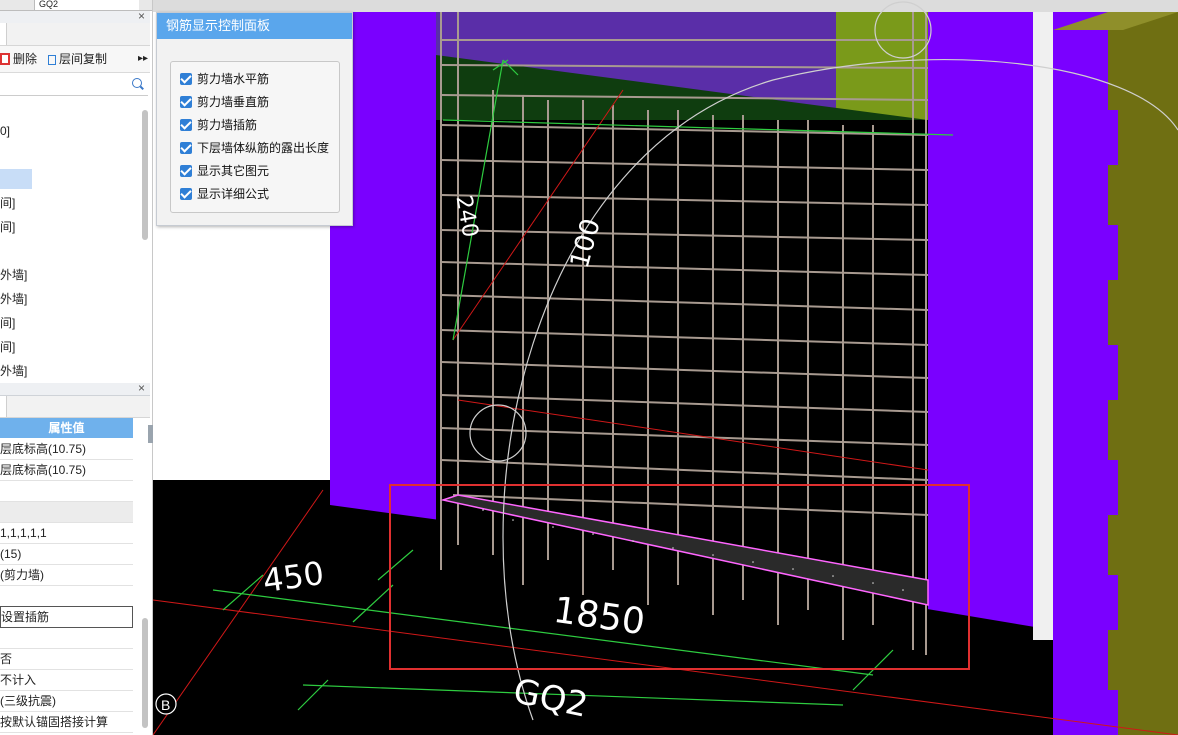 Image resolution: width=1178 pixels, height=735 pixels. Describe the element at coordinates (233, 102) in the screenshot. I see `checkbox-label: 剪力墙垂直筋` at that location.